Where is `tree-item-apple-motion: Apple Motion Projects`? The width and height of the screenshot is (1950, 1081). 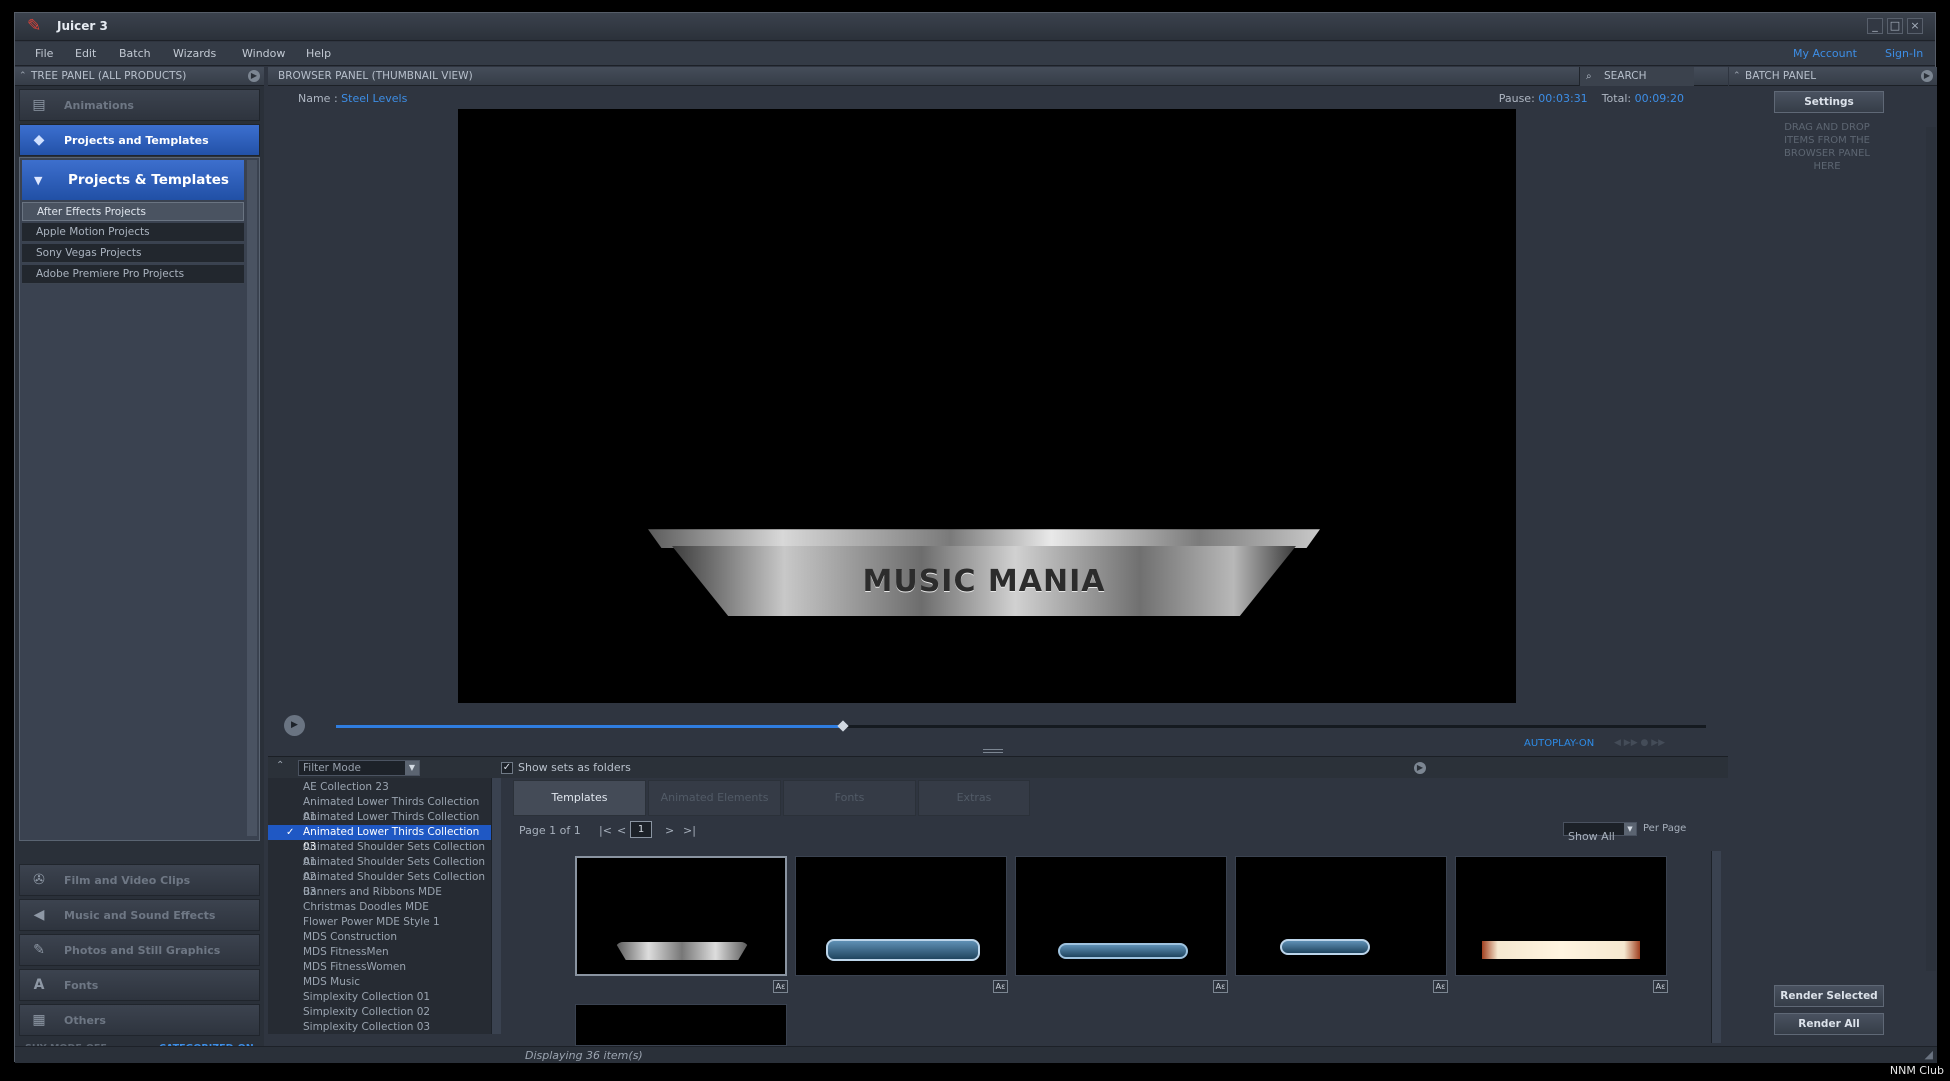 tree-item-apple-motion: Apple Motion Projects is located at coordinates (133, 232).